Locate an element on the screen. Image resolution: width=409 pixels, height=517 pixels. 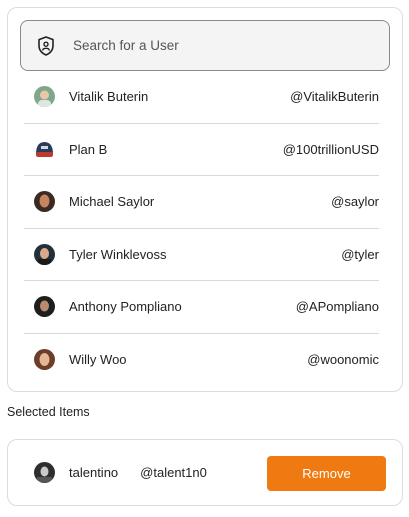
user-name: Vitalik Buterin is located at coordinates (109, 97).